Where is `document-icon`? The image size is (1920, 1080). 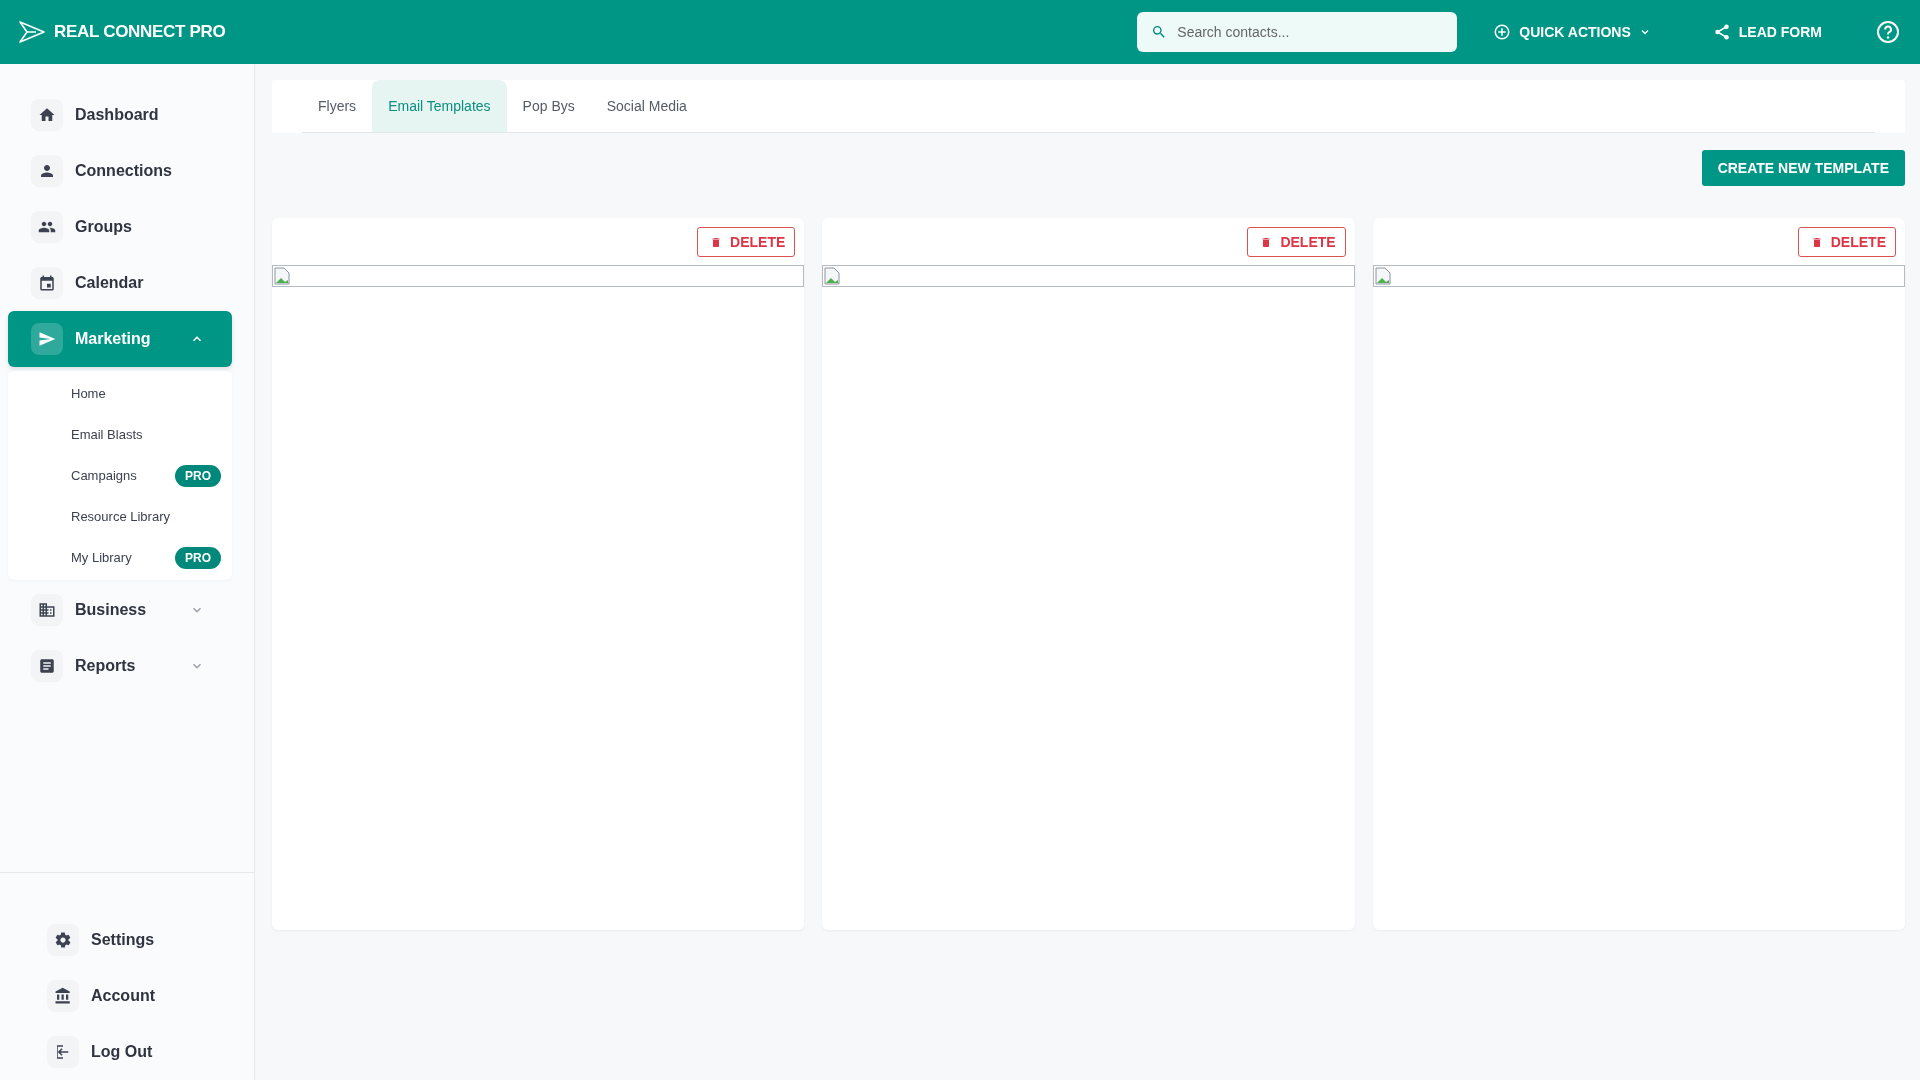
document-icon is located at coordinates (47, 666).